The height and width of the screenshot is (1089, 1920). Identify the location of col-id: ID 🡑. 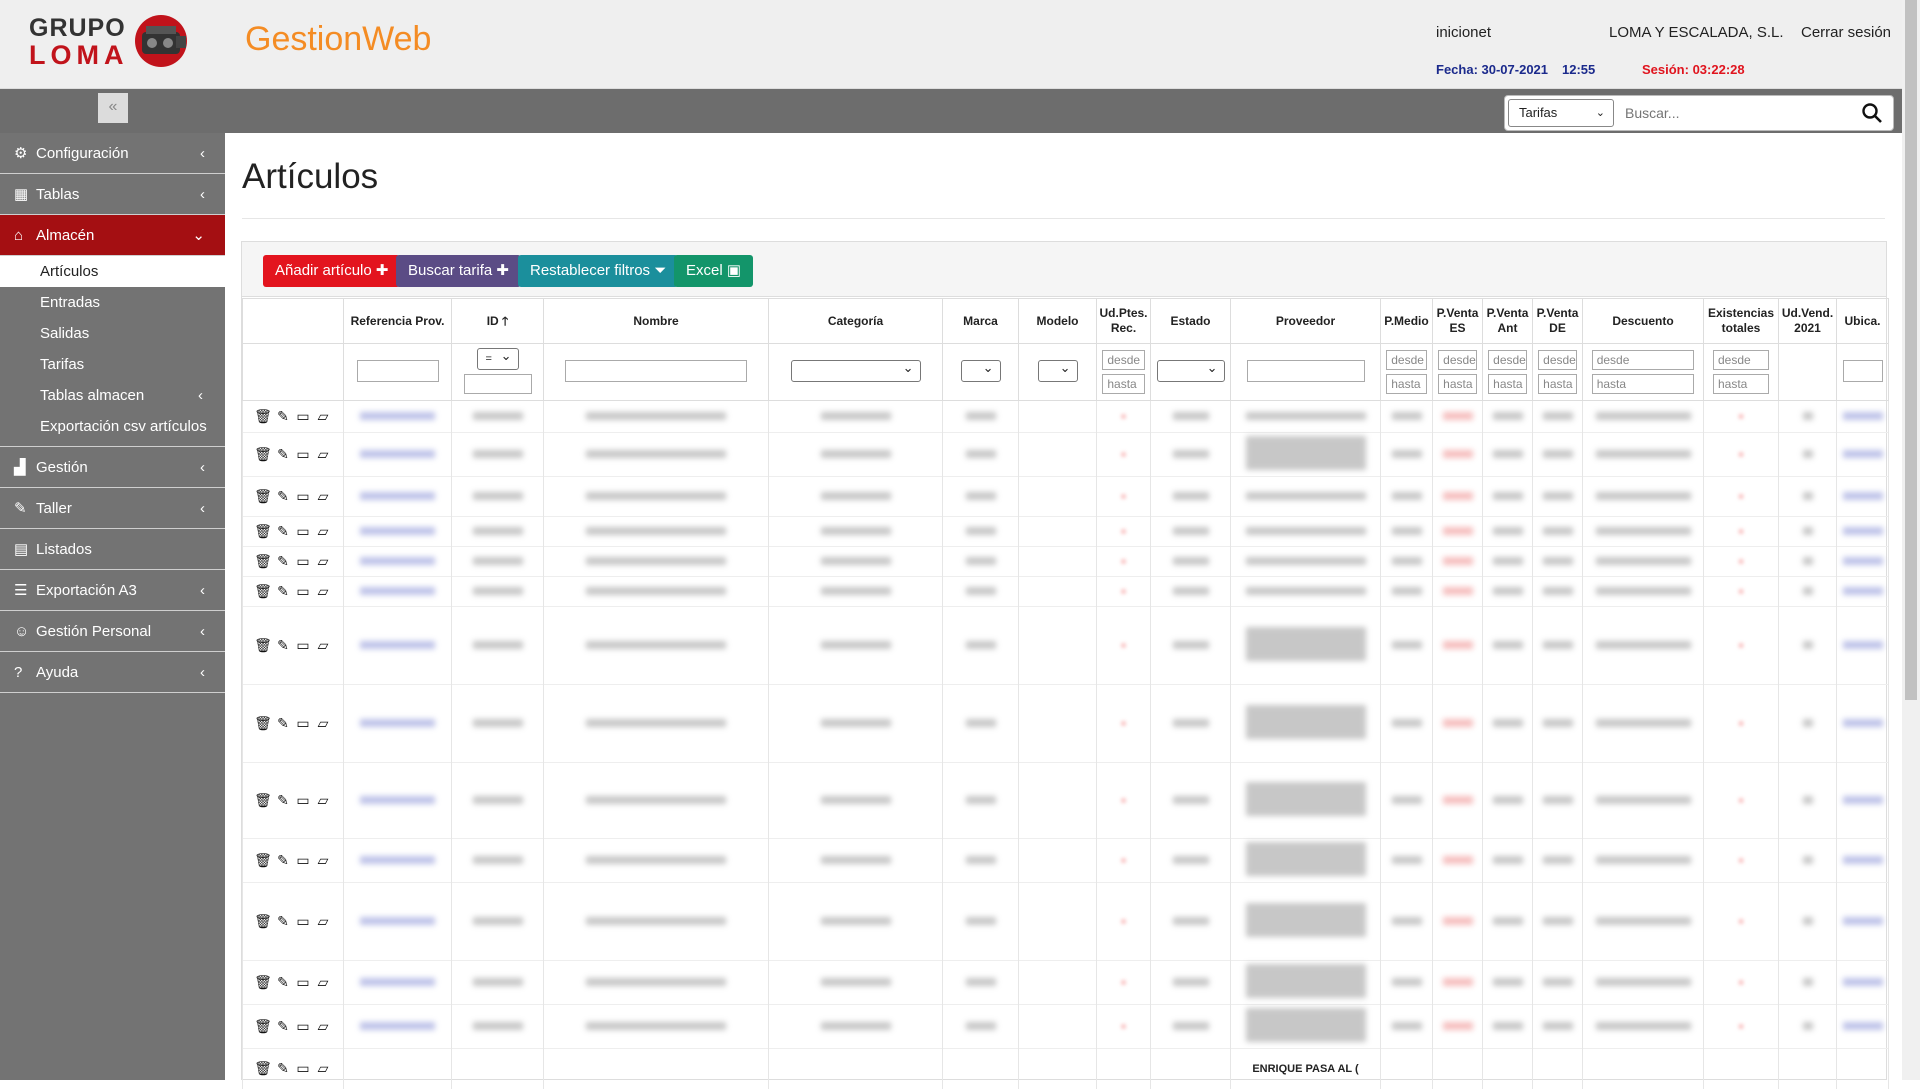
(497, 321).